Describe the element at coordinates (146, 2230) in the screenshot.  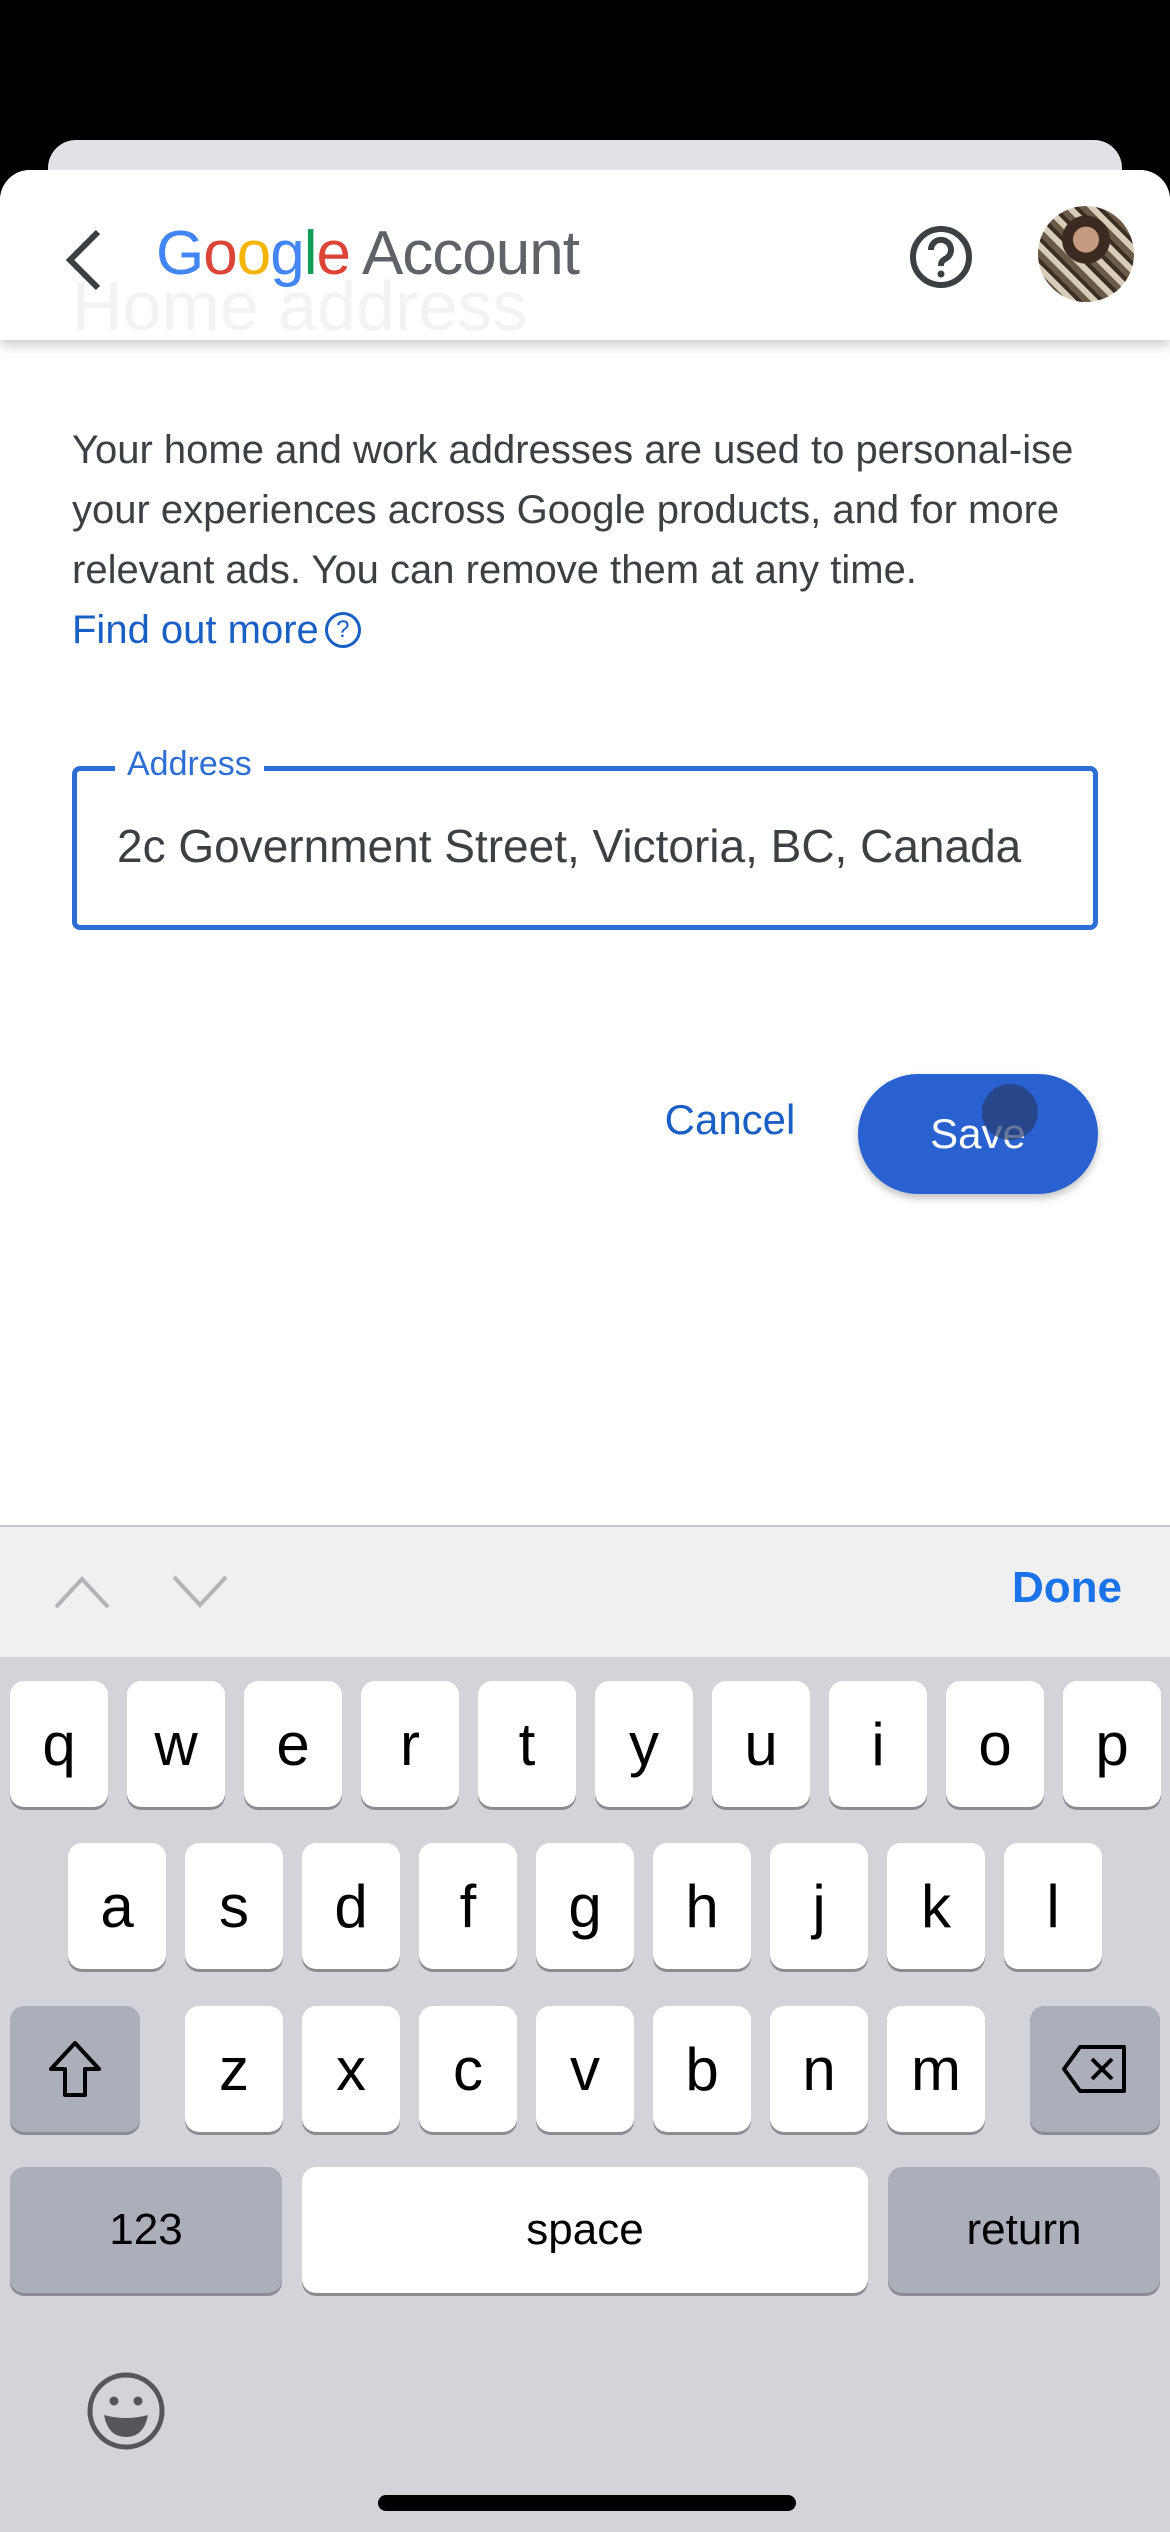
I see `numbers-key: 123` at that location.